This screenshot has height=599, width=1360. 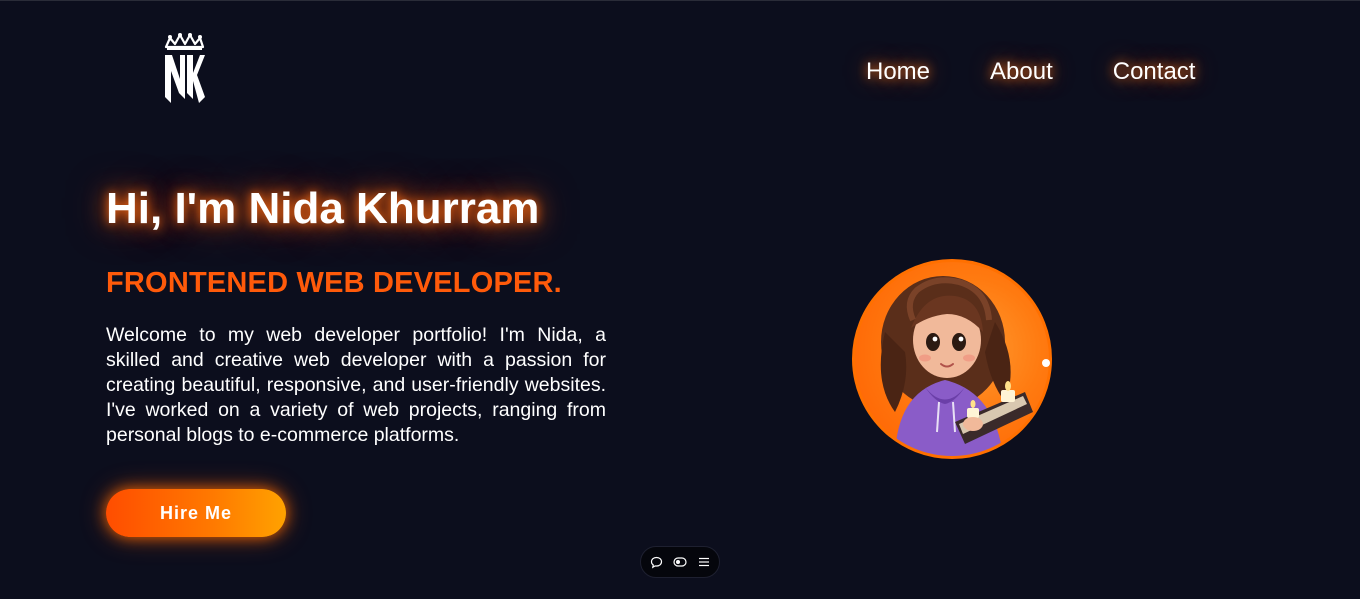 What do you see at coordinates (956, 366) in the screenshot?
I see `girl-avatar-illustration` at bounding box center [956, 366].